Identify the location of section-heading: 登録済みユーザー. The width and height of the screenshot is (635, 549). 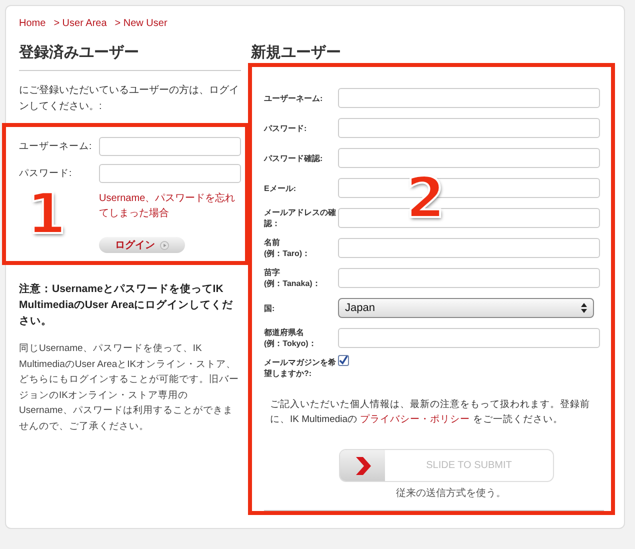
(79, 53).